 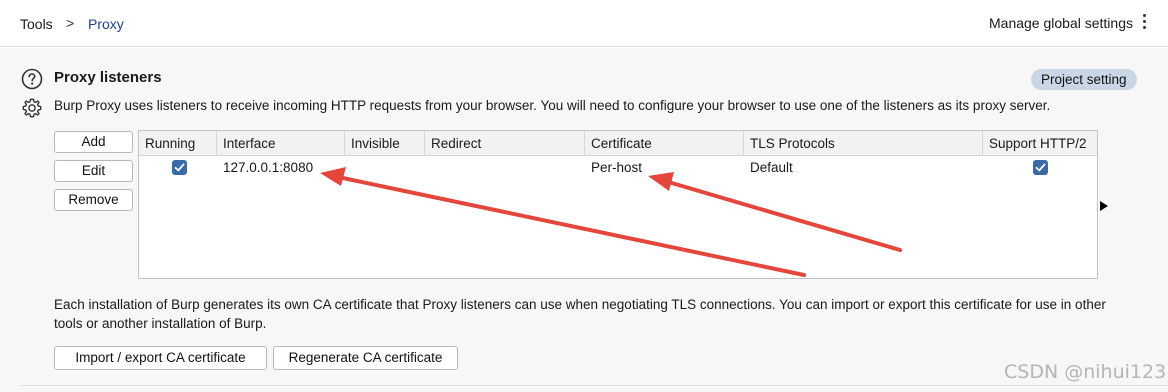 I want to click on column-header-invisible: Invisible, so click(x=385, y=143).